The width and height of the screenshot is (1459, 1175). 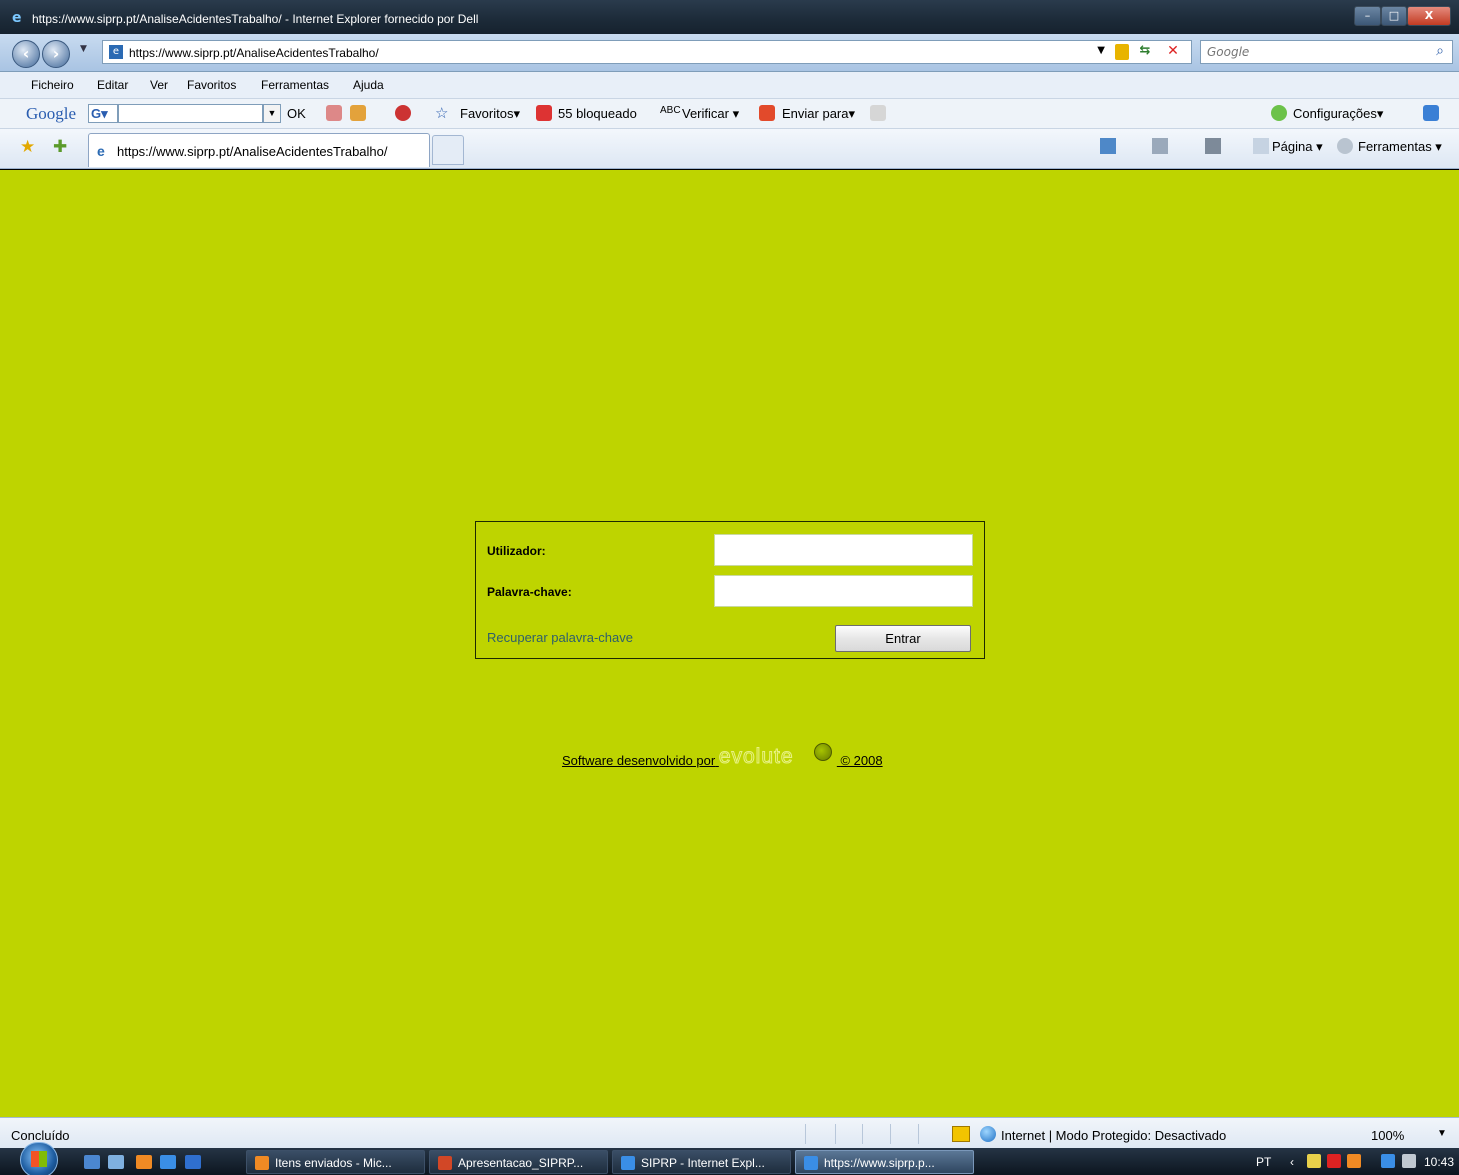 What do you see at coordinates (17, 18) in the screenshot?
I see `ie-logo-icon: e` at bounding box center [17, 18].